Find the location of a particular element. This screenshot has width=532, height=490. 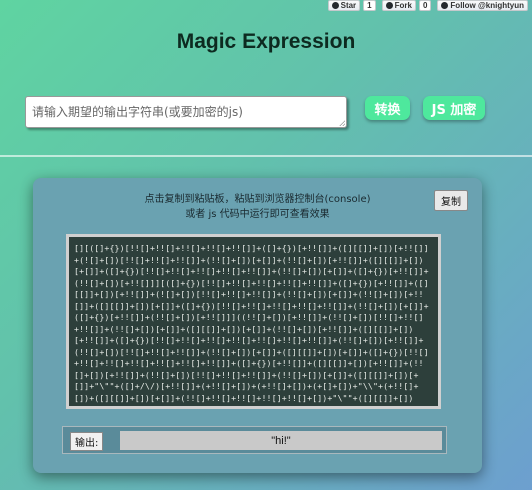

github-star-button: Star 1 is located at coordinates (351, 5).